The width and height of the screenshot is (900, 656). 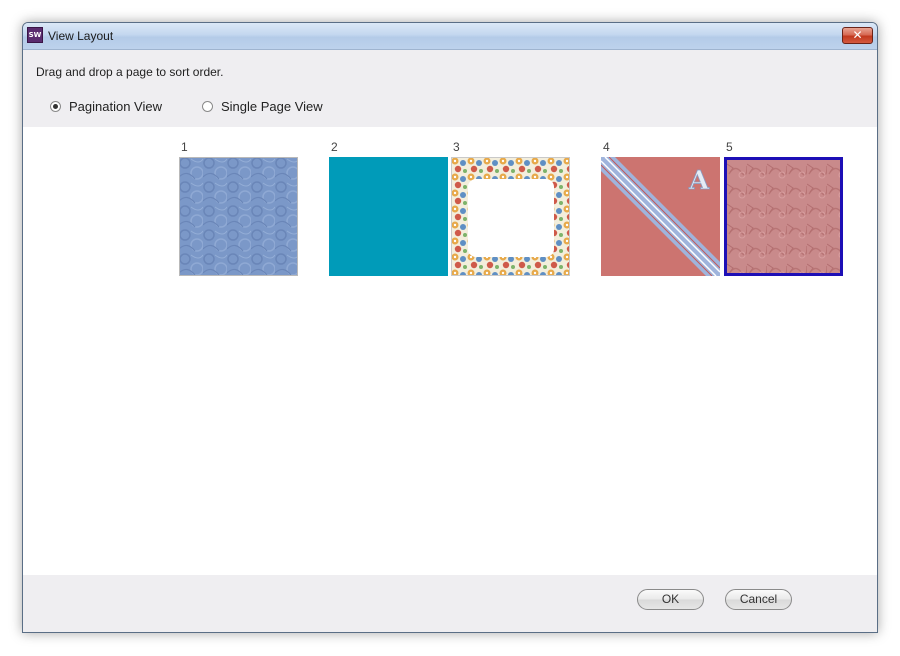 What do you see at coordinates (238, 216) in the screenshot?
I see `blue-pattern-thumbnail` at bounding box center [238, 216].